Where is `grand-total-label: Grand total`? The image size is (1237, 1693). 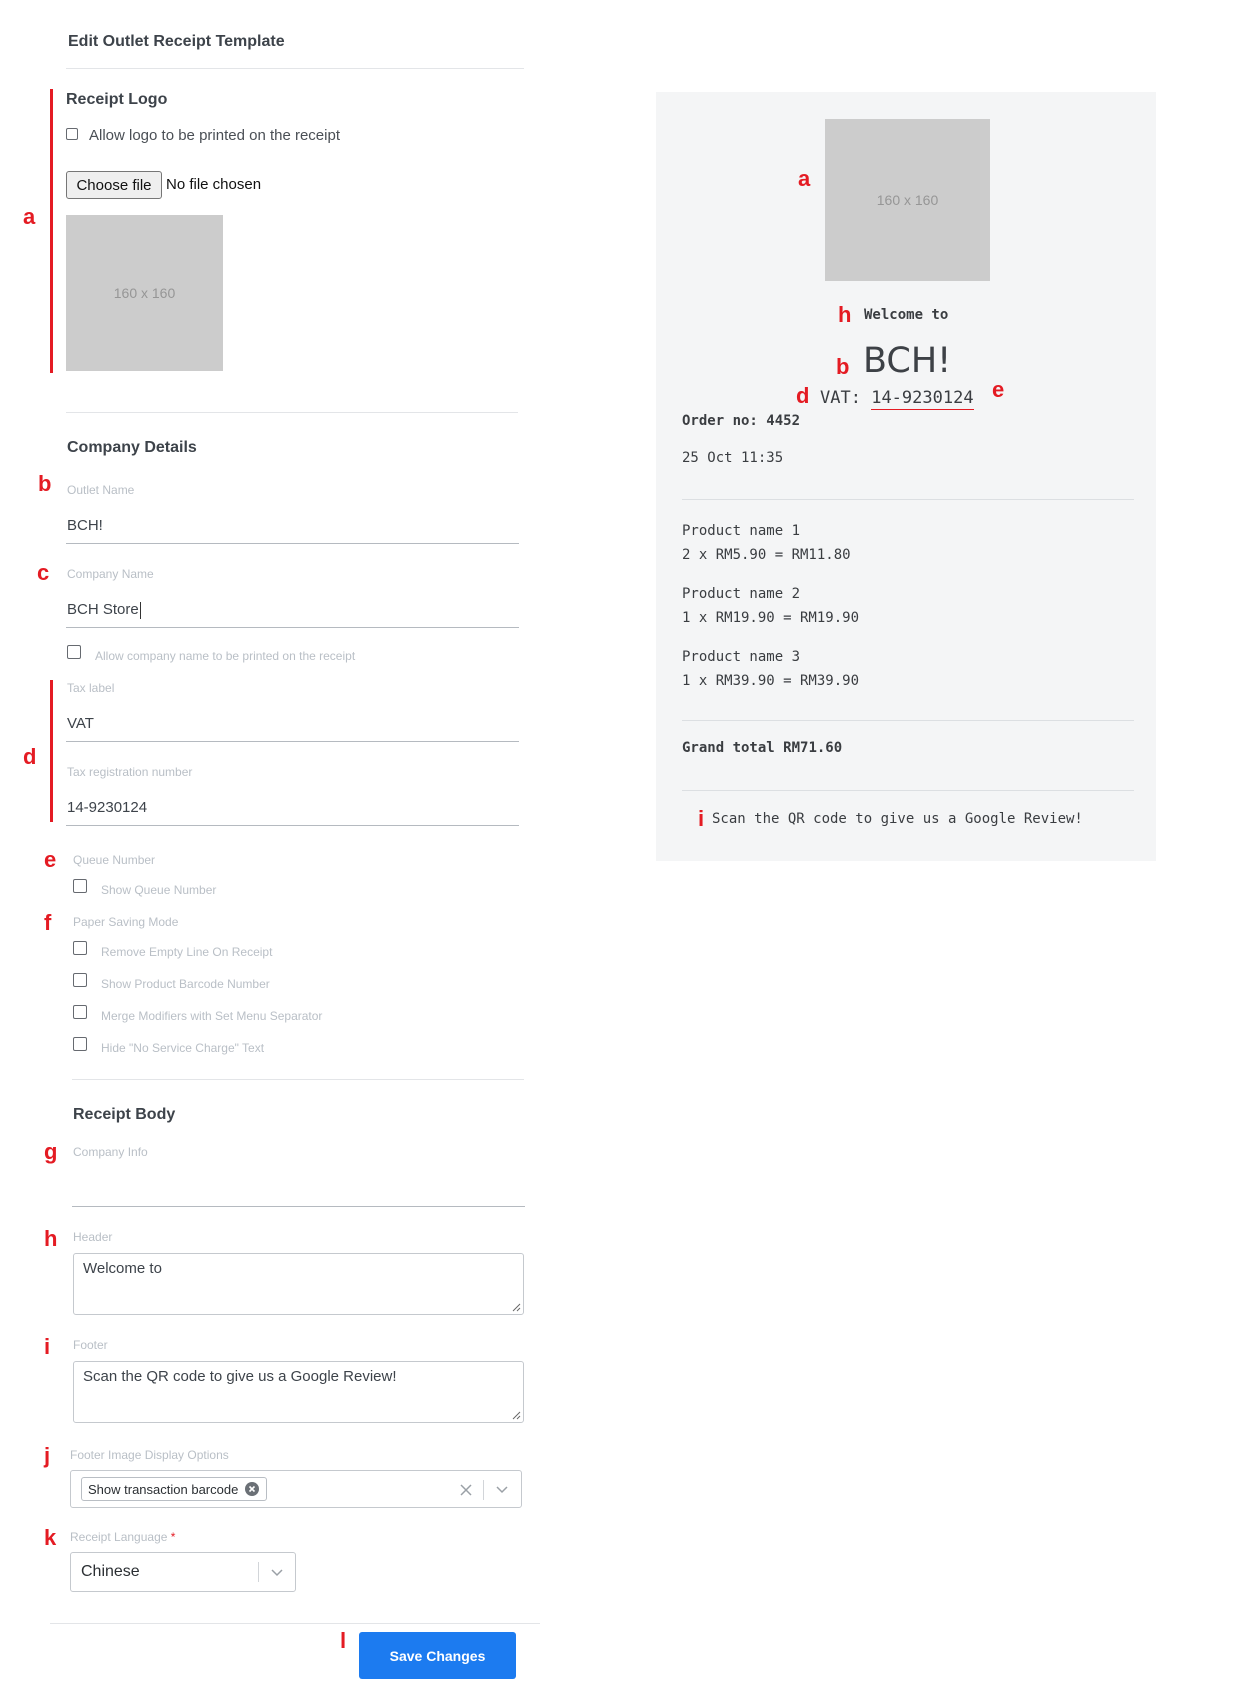 grand-total-label: Grand total is located at coordinates (728, 748).